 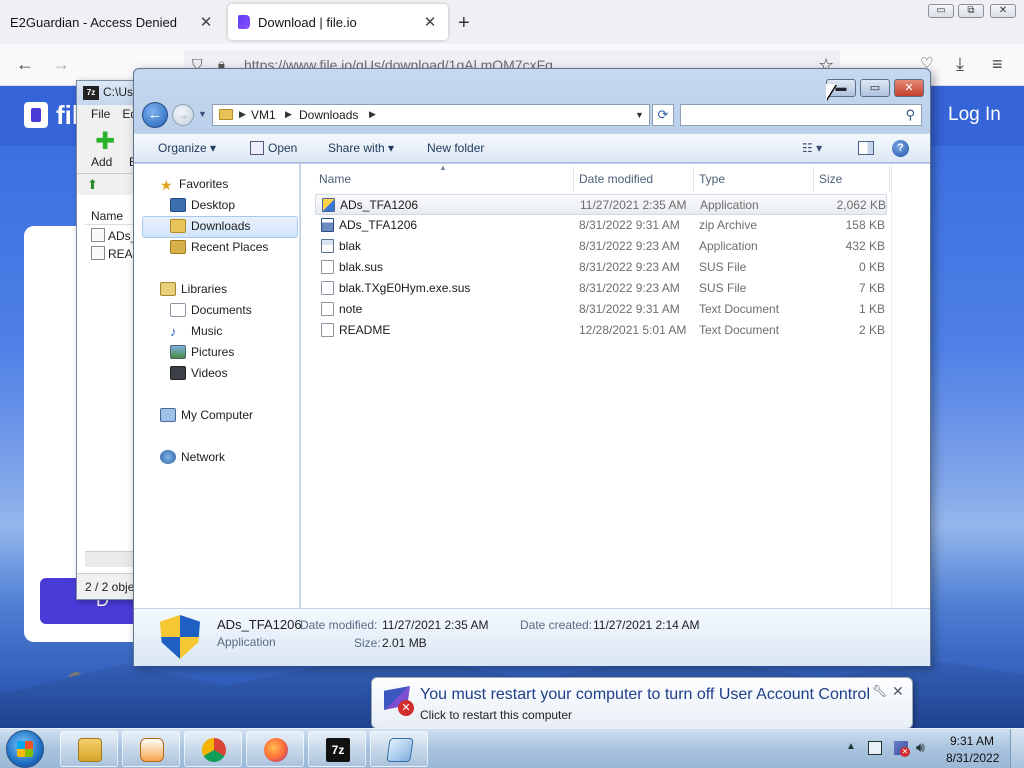 What do you see at coordinates (25, 749) in the screenshot?
I see `start-button` at bounding box center [25, 749].